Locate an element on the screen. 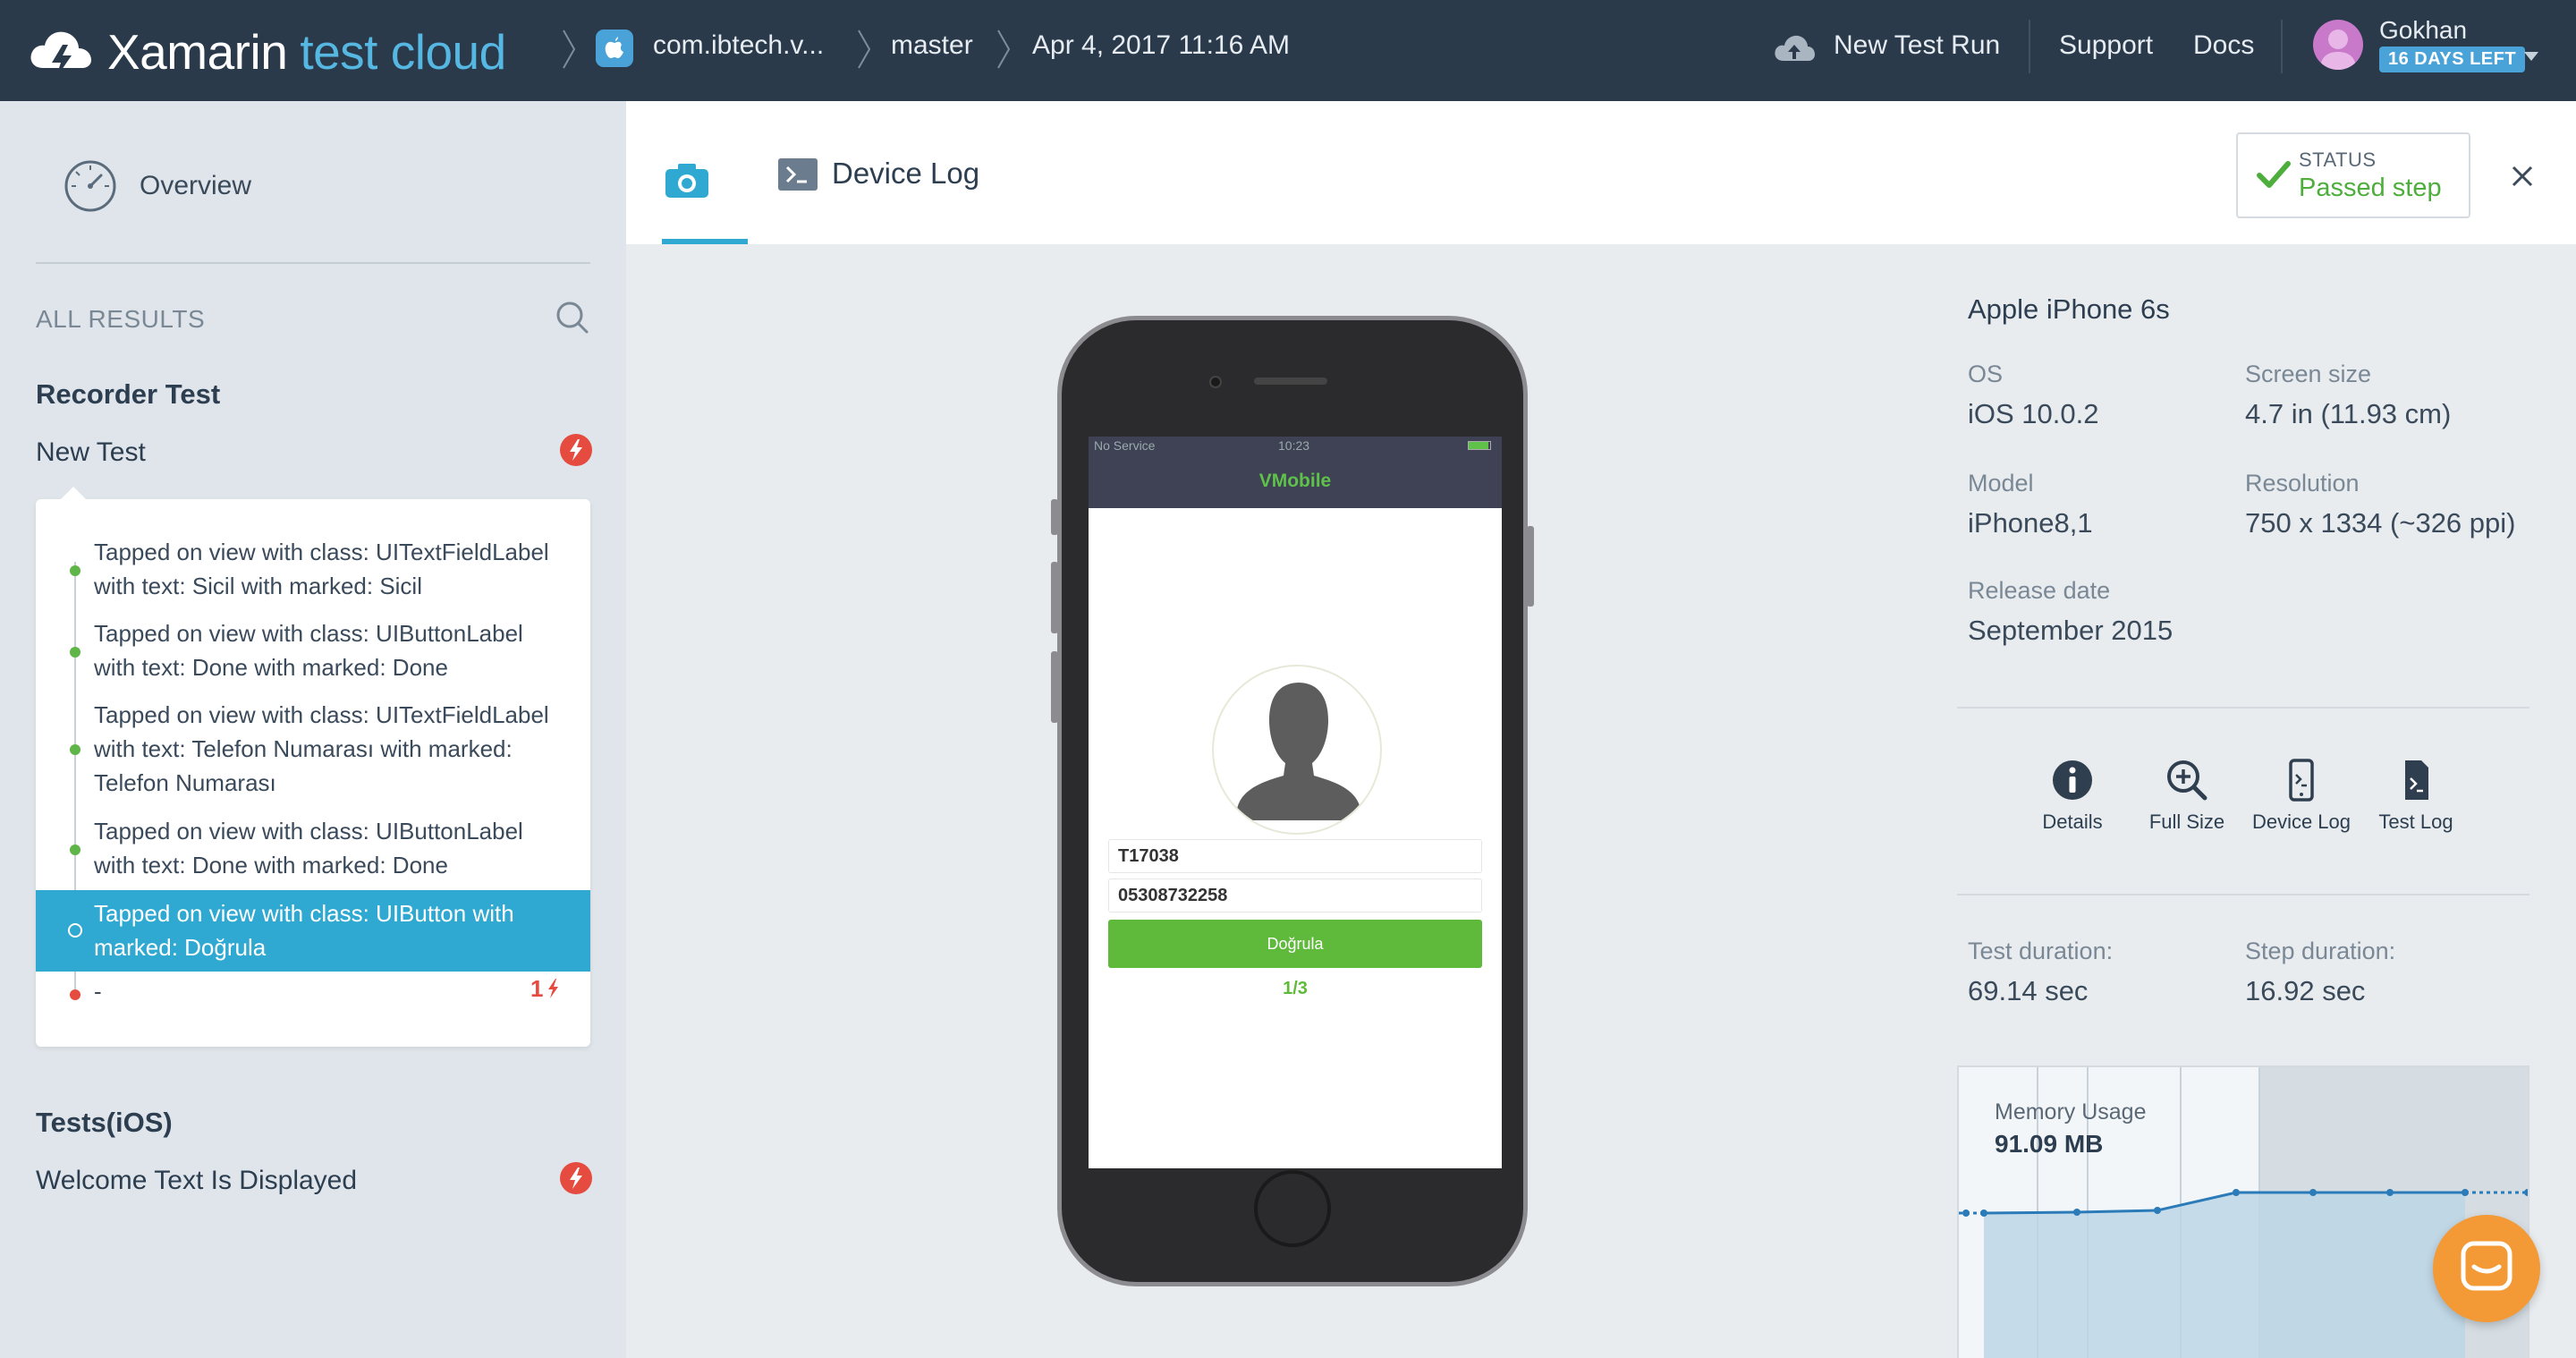 The image size is (2576, 1358). model-label: Model is located at coordinates (2001, 484).